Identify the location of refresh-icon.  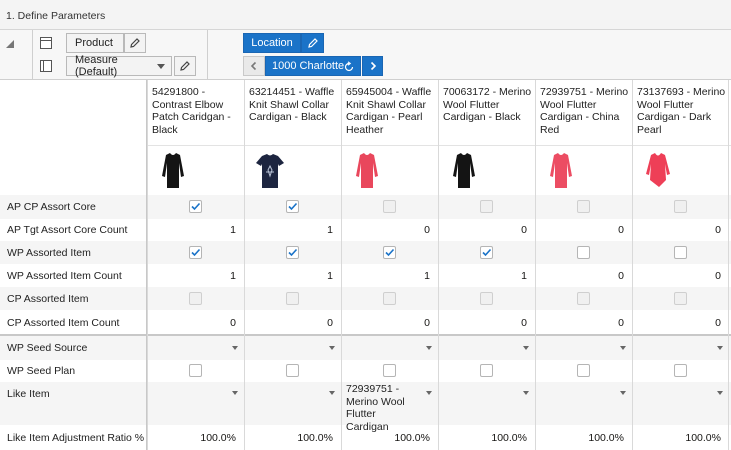
(349, 67).